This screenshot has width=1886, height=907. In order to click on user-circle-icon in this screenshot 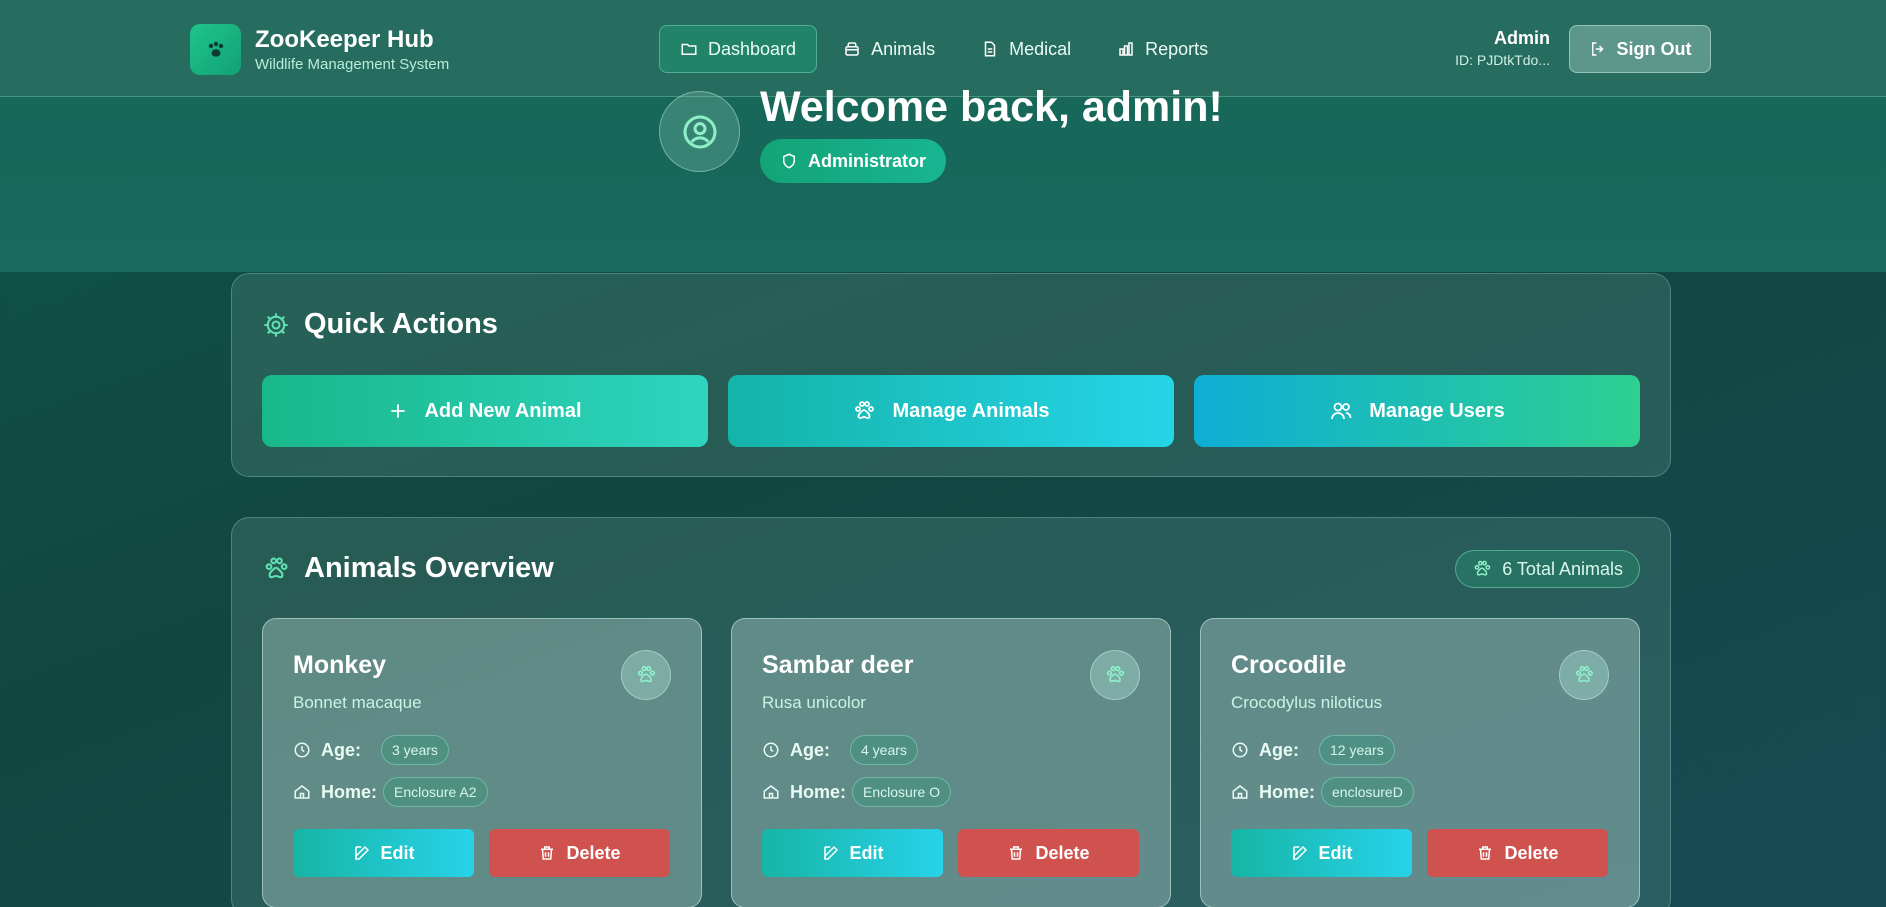, I will do `click(699, 131)`.